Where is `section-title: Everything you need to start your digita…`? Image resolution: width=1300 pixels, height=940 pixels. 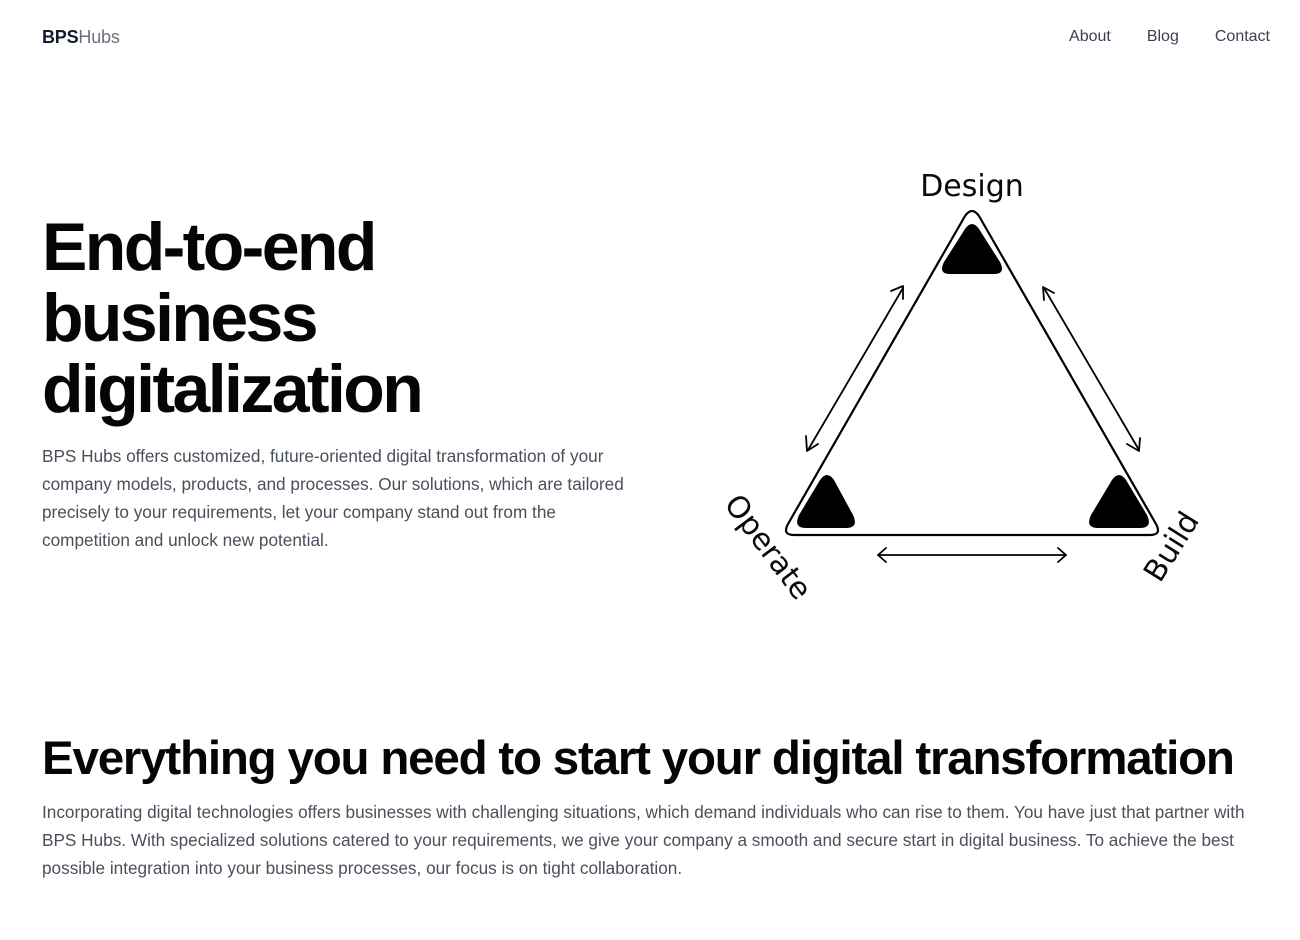
section-title: Everything you need to start your digita… is located at coordinates (638, 758).